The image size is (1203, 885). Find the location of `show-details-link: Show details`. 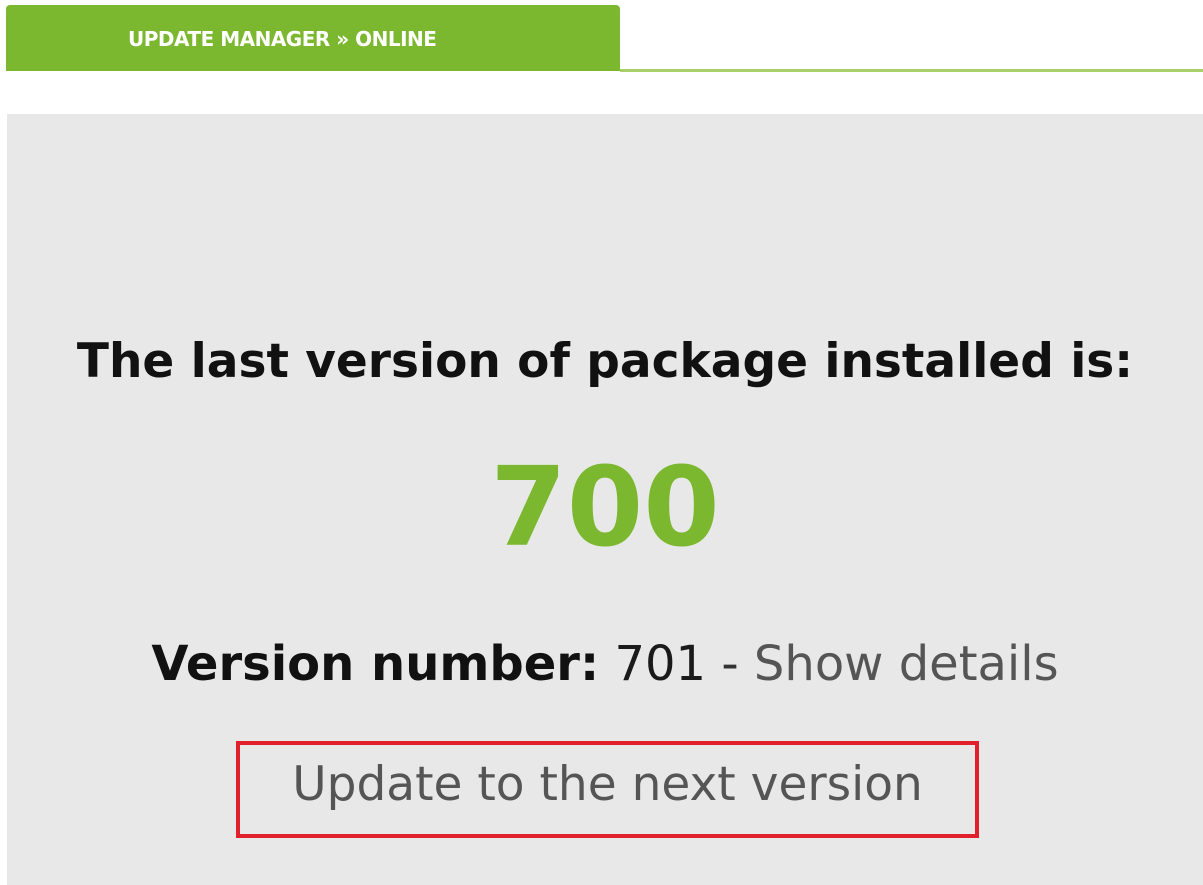

show-details-link: Show details is located at coordinates (906, 664).